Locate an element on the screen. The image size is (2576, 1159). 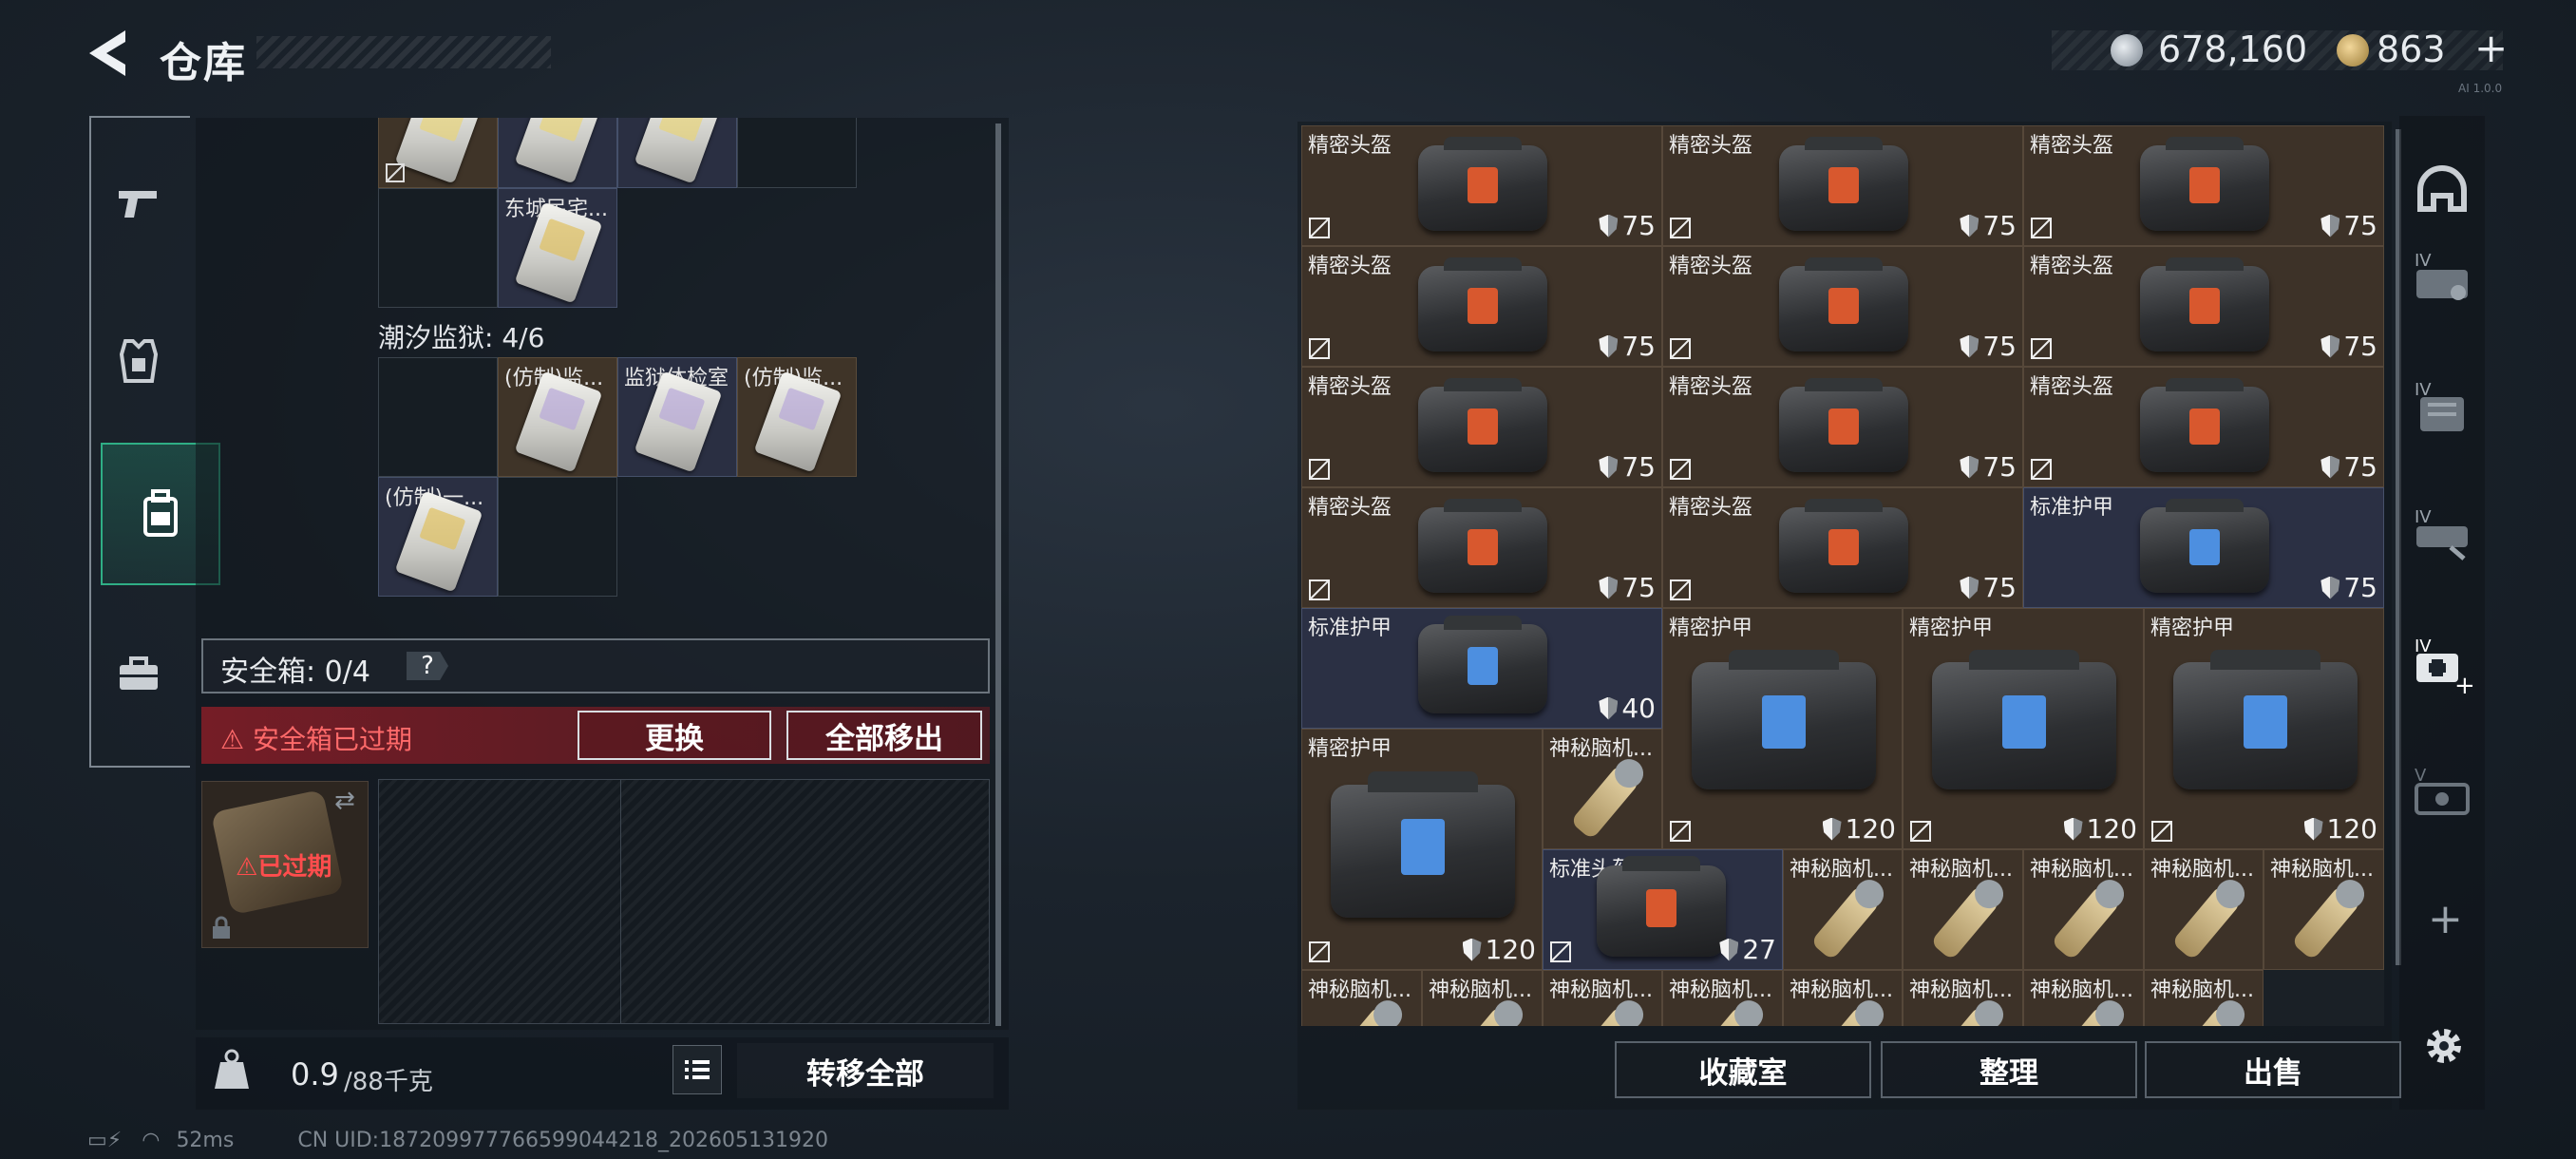
list-icon is located at coordinates (697, 1069).